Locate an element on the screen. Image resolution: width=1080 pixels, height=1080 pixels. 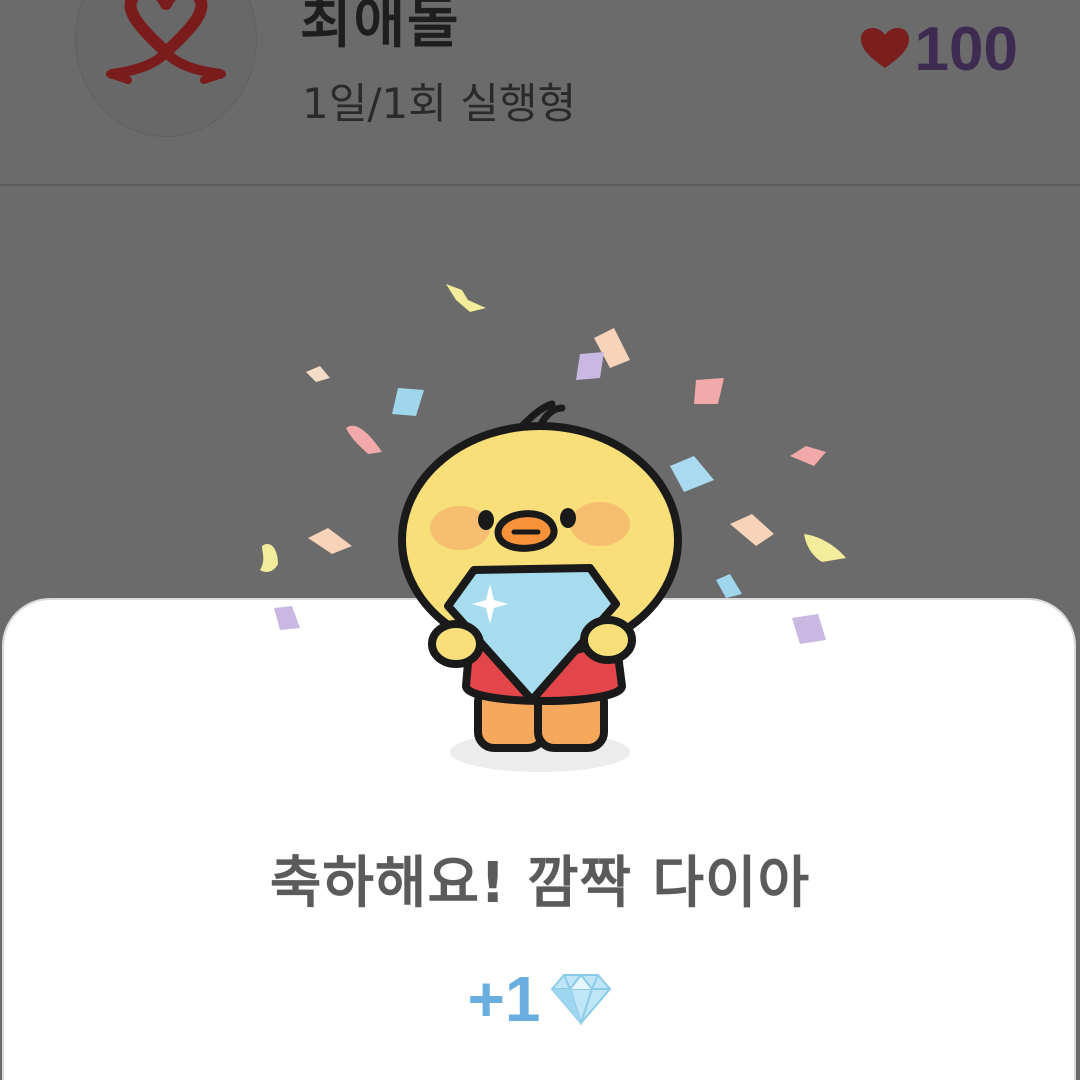
reward-row: +1 is located at coordinates (540, 999).